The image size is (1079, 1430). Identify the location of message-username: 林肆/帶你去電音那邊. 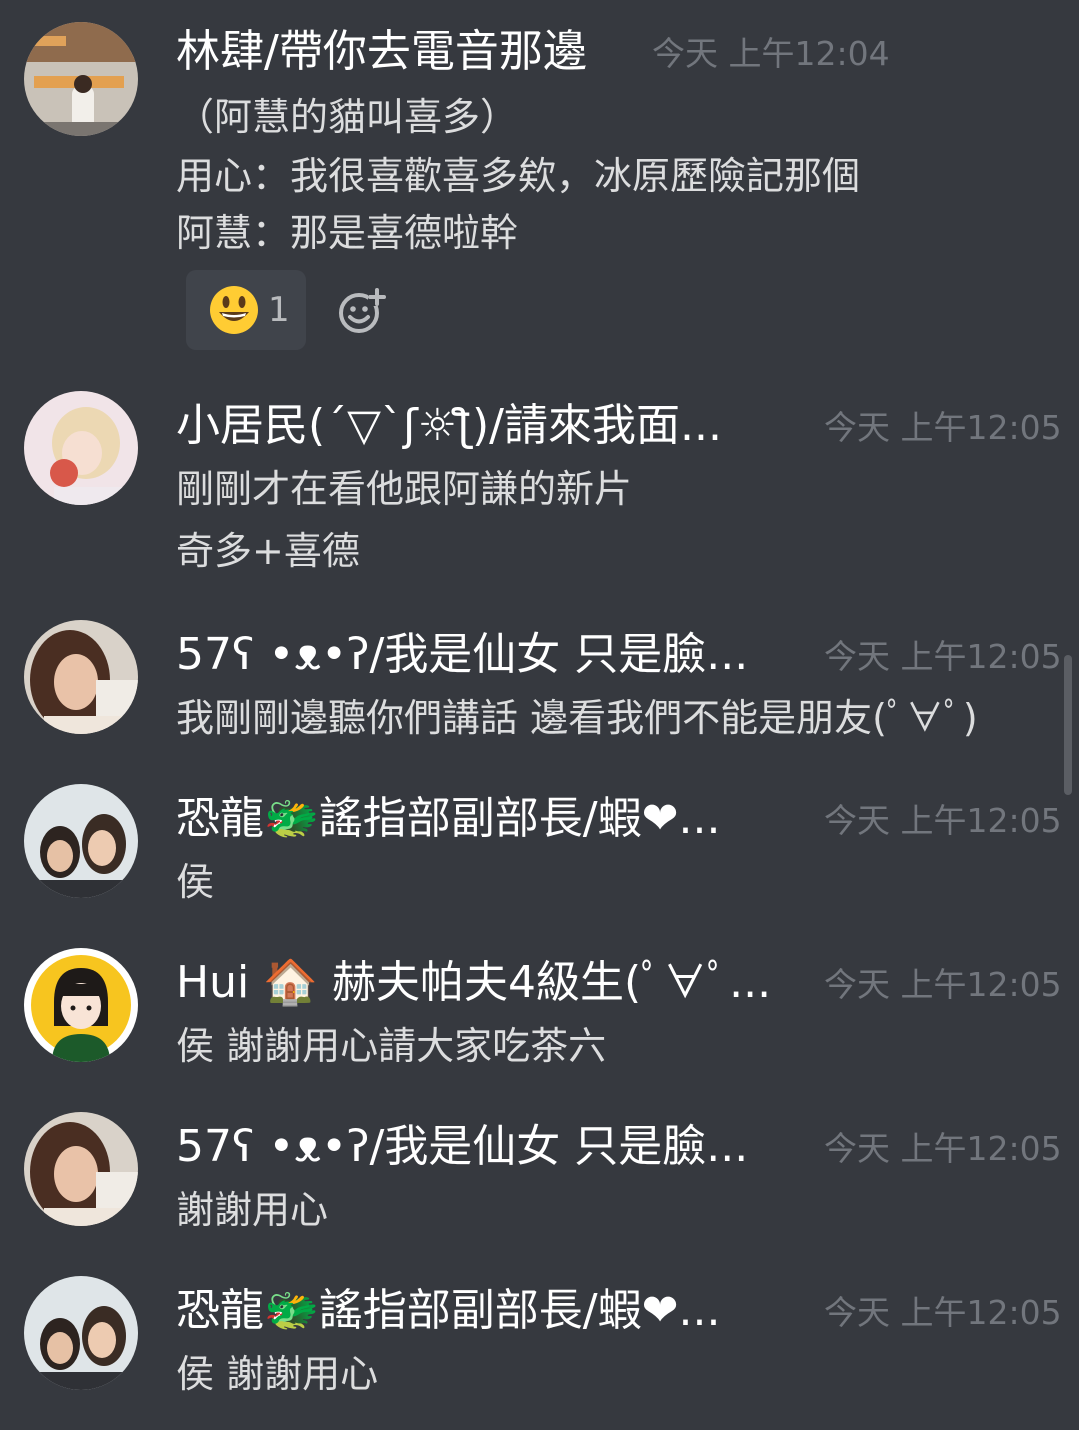
(406, 52).